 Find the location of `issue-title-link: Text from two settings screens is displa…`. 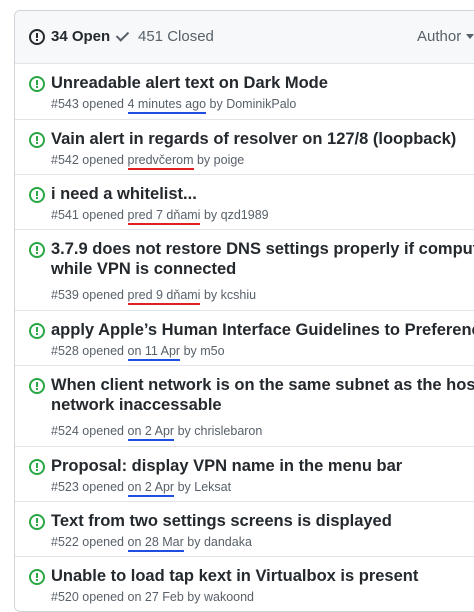

issue-title-link: Text from two settings screens is displa… is located at coordinates (221, 521).